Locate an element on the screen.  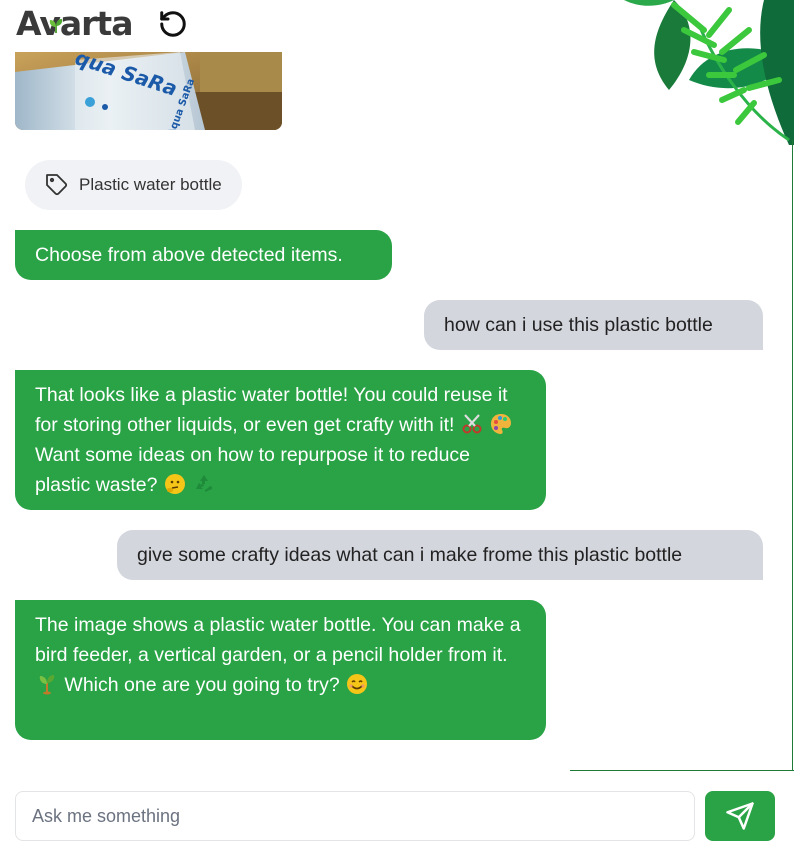
frame-border-bottom is located at coordinates (682, 770).